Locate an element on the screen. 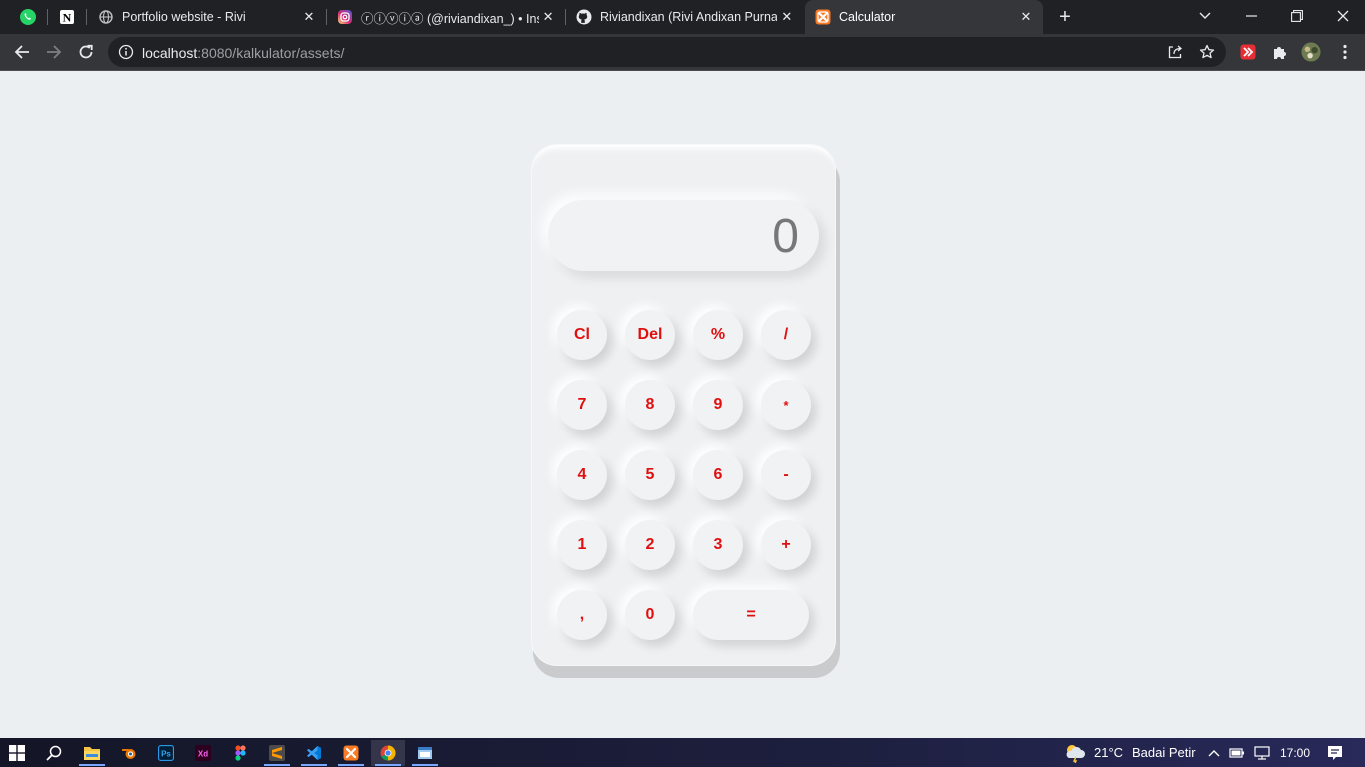 The image size is (1365, 767). back-button is located at coordinates (22, 52).